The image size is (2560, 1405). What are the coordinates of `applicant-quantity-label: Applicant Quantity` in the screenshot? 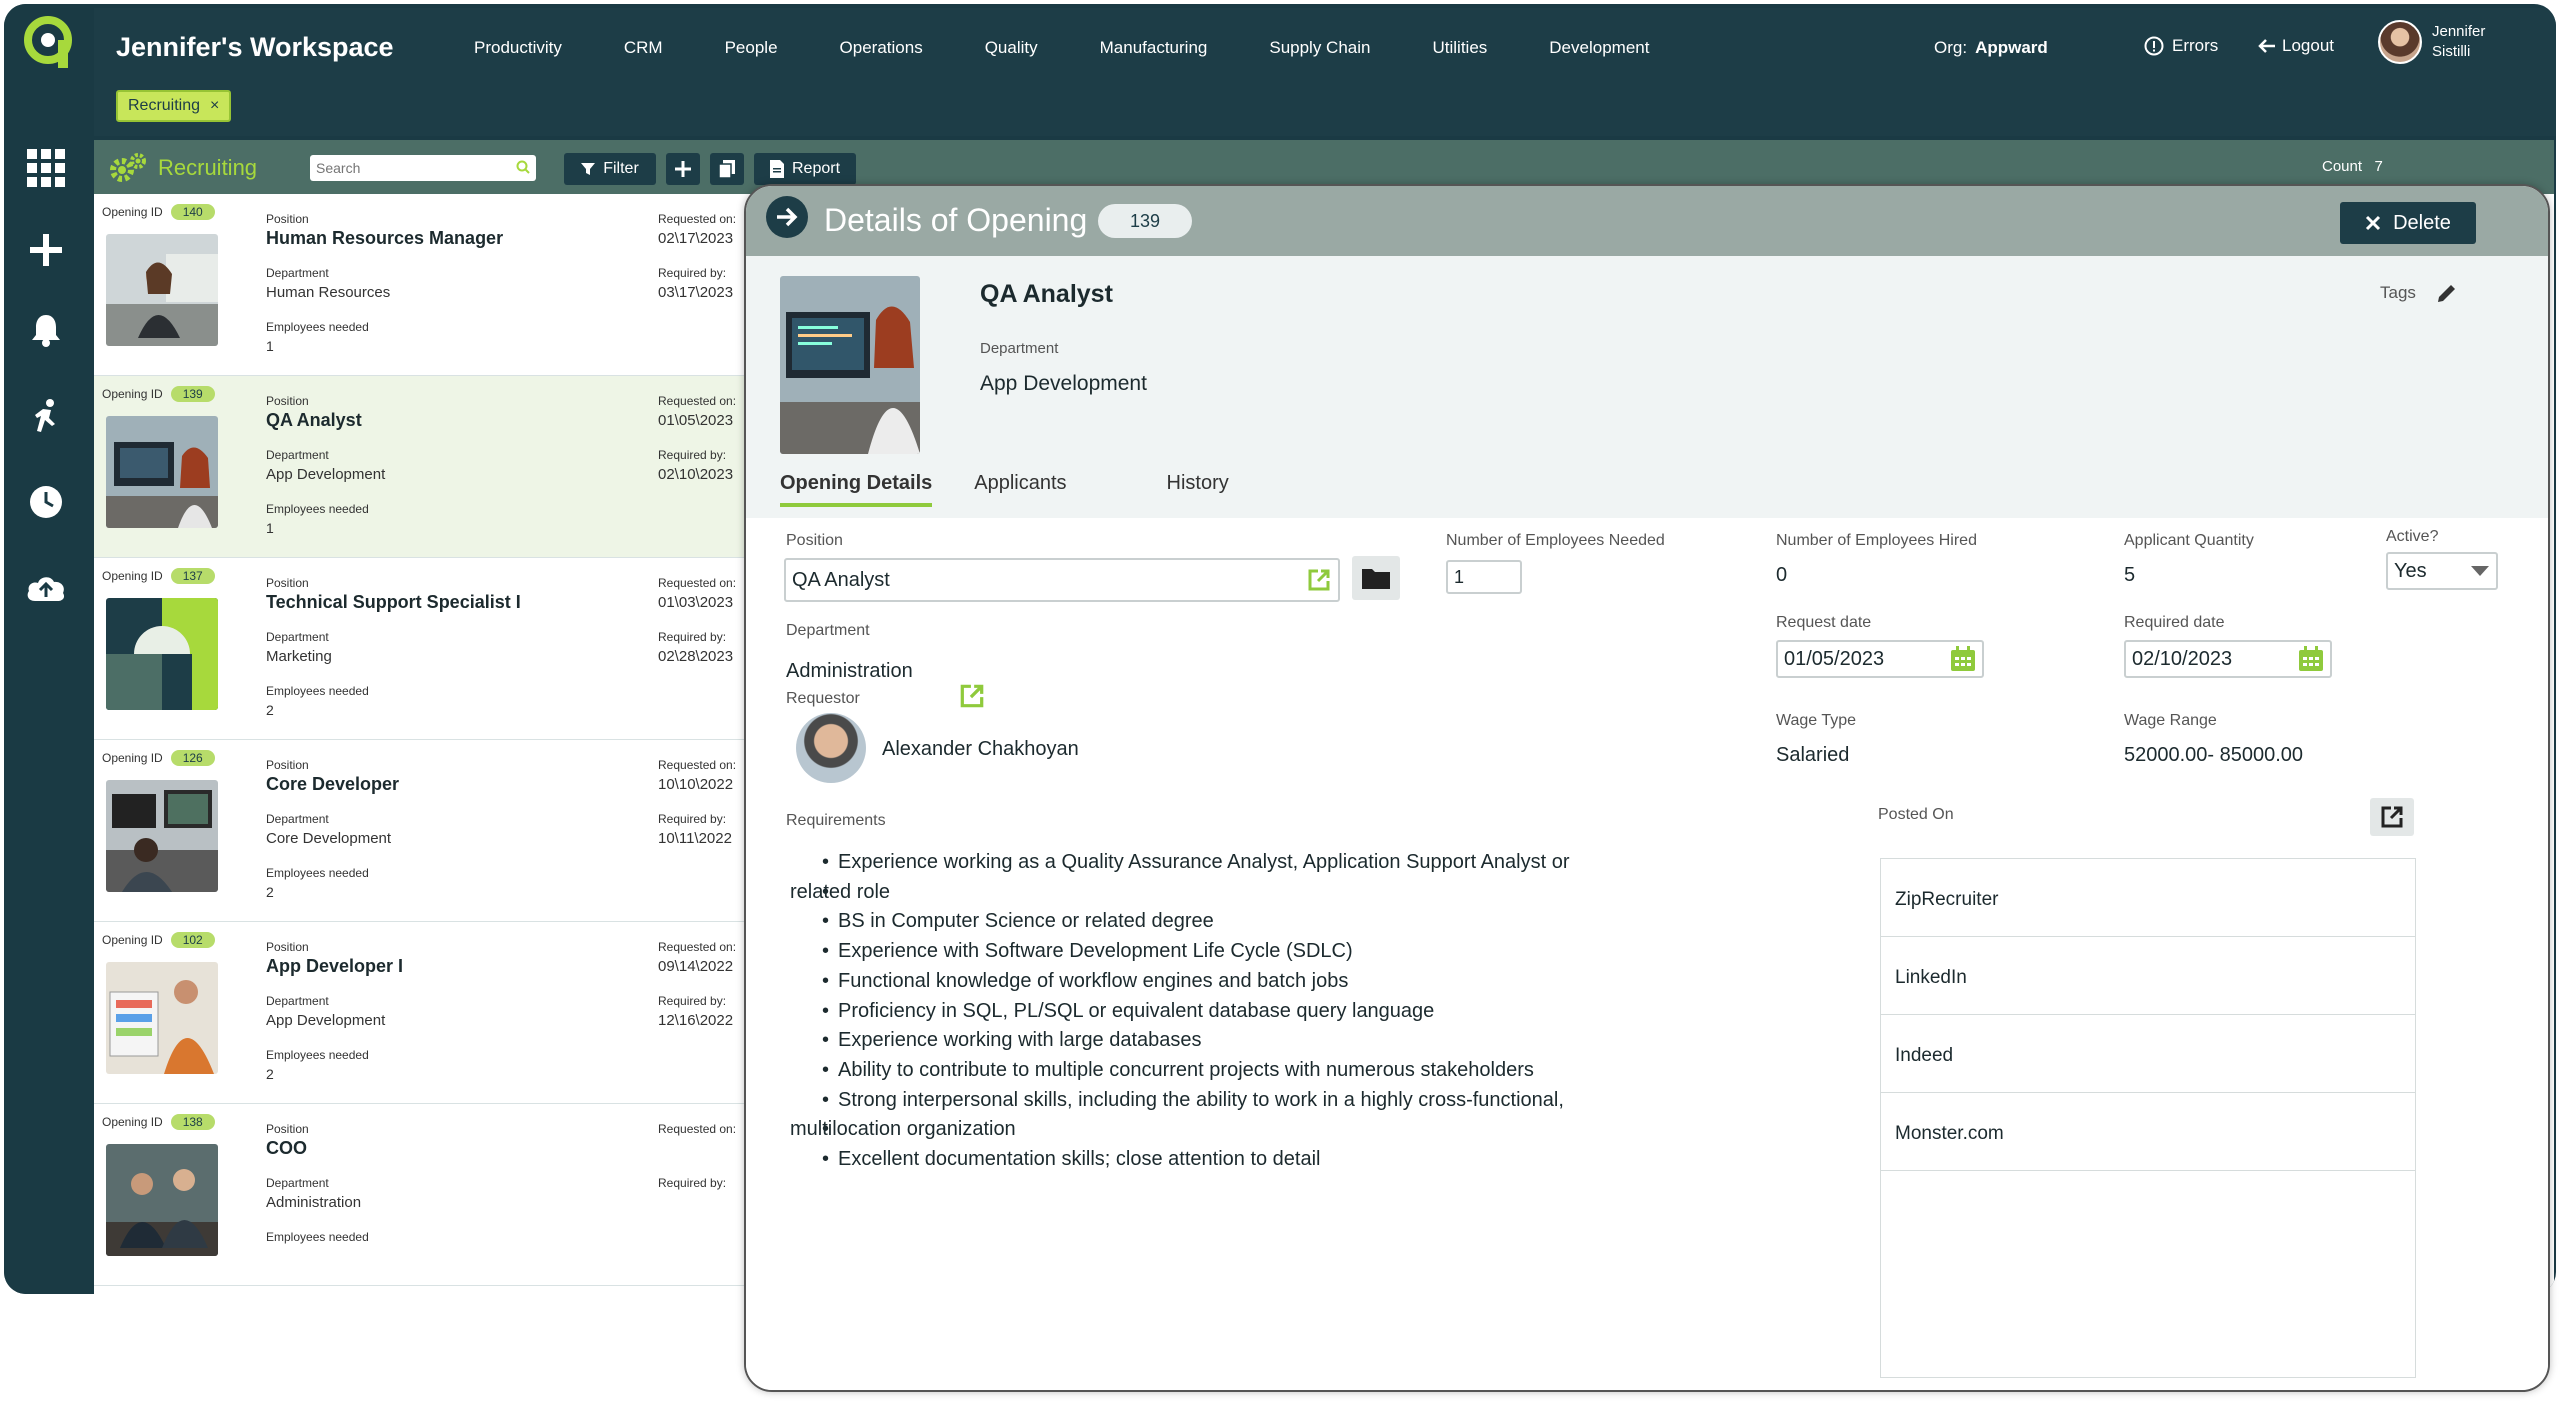 It's located at (2189, 540).